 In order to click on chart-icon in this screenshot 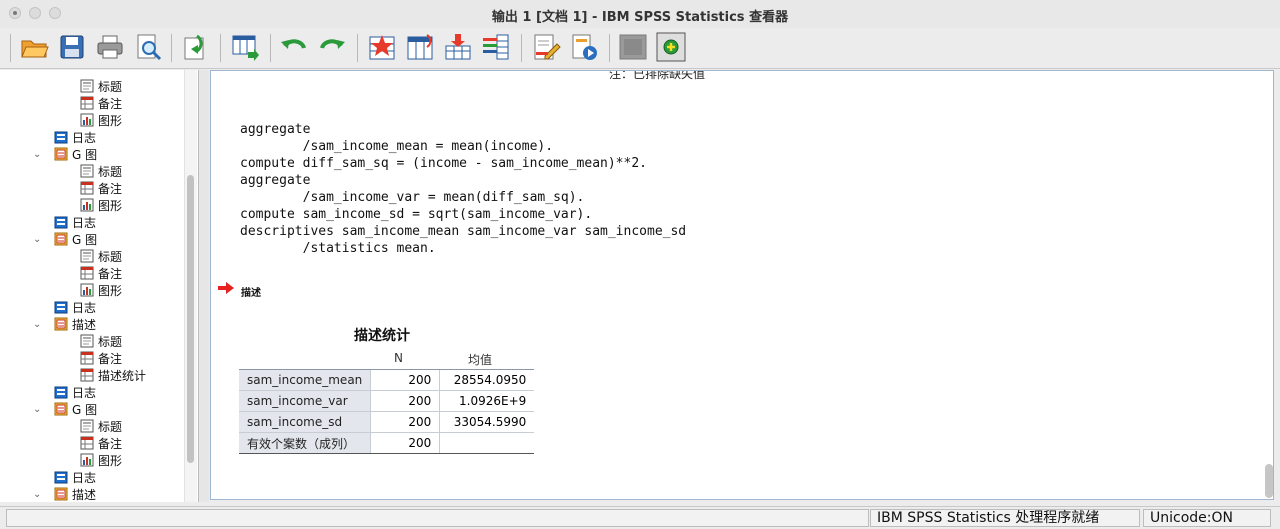, I will do `click(87, 205)`.